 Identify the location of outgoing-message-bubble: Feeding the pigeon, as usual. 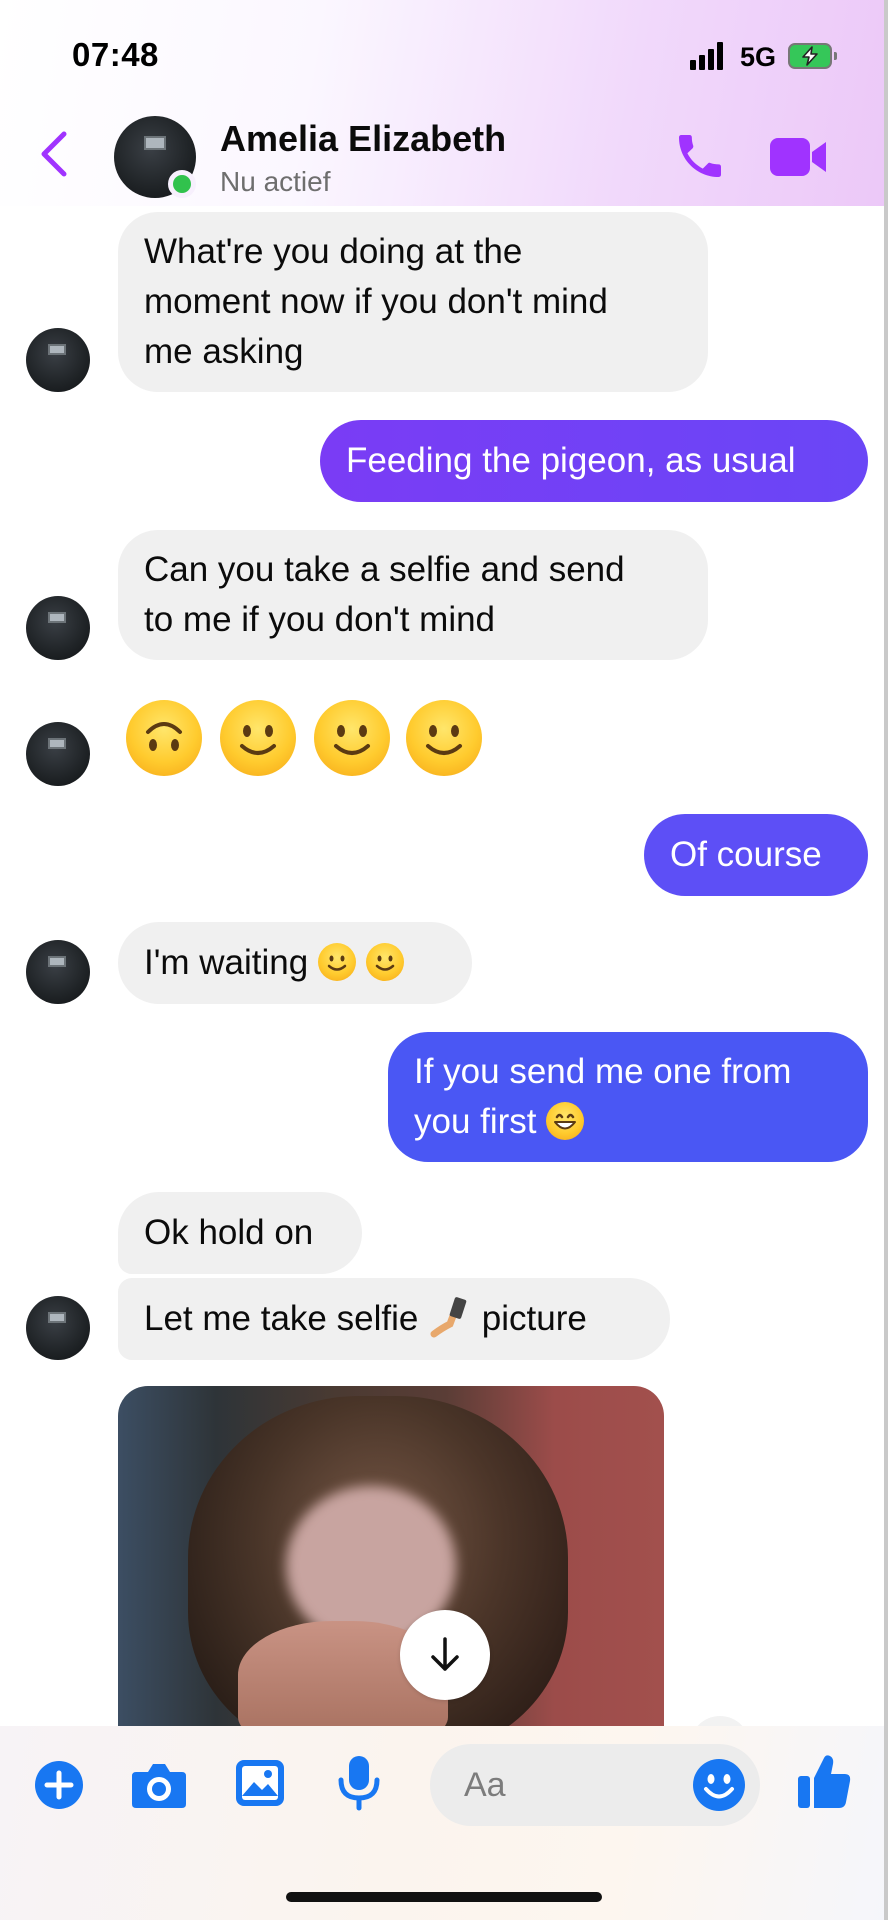
(594, 461).